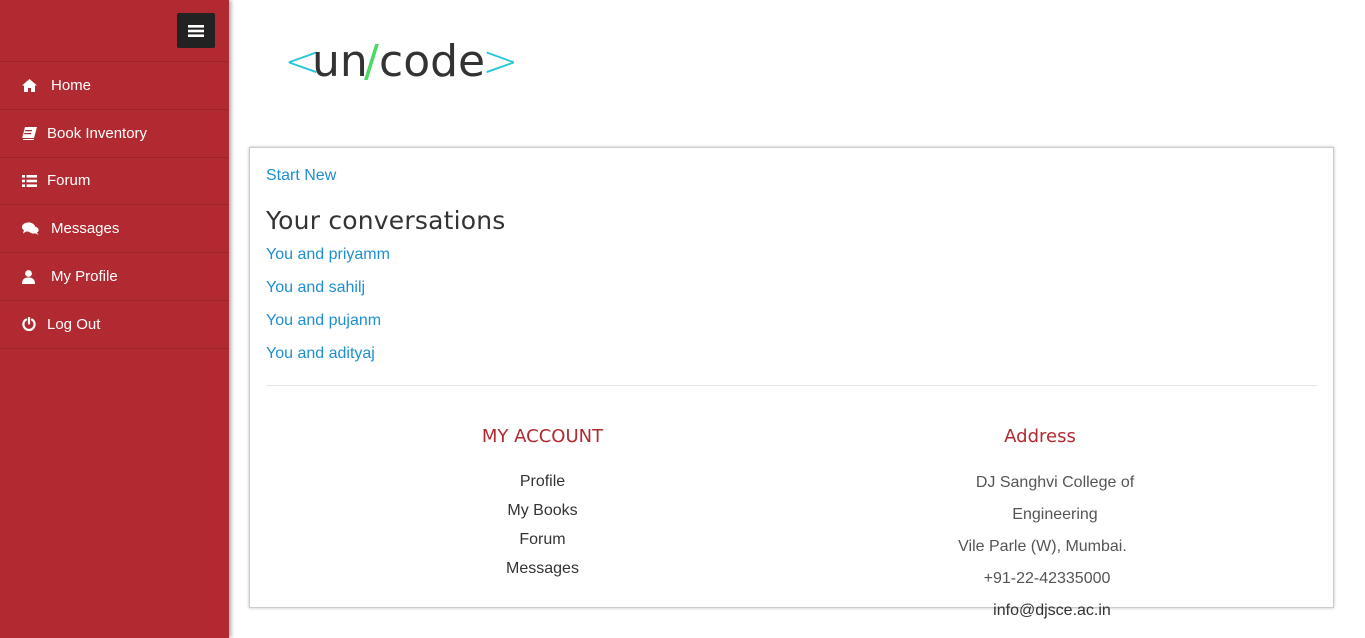  What do you see at coordinates (542, 436) in the screenshot?
I see `footer-account-heading: MY ACCOUNT` at bounding box center [542, 436].